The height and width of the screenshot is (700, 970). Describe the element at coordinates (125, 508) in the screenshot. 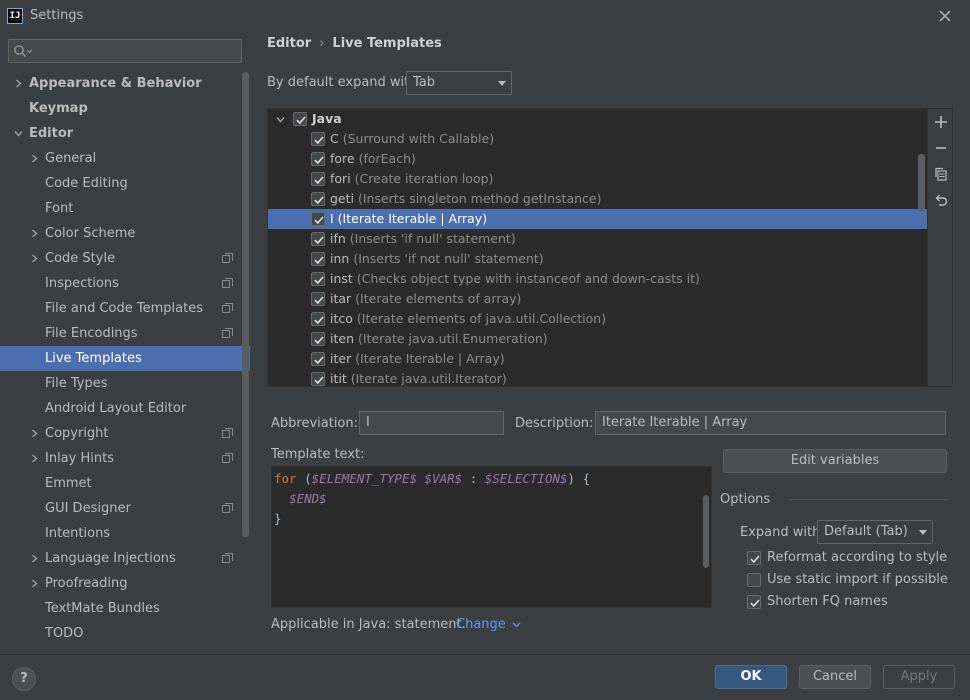

I see `sidebar-item-gui-designer: GUI Designer` at that location.